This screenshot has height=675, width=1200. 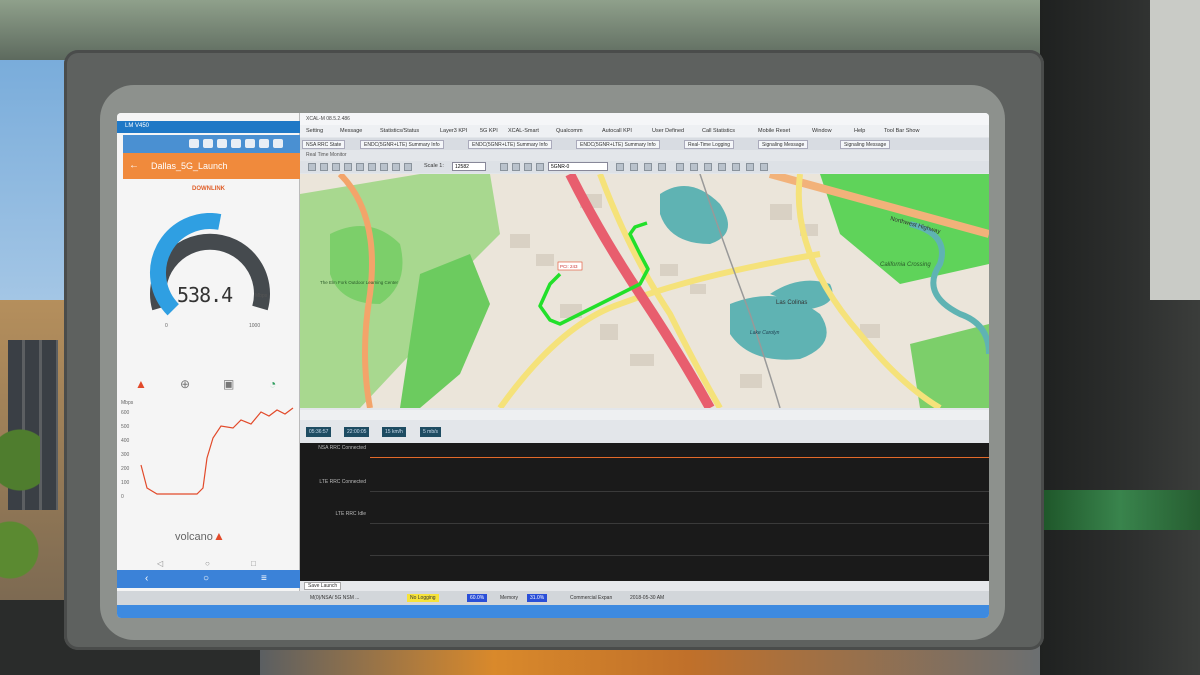 What do you see at coordinates (901, 131) in the screenshot?
I see `menu-toolbar-show: Tool Bar Show` at bounding box center [901, 131].